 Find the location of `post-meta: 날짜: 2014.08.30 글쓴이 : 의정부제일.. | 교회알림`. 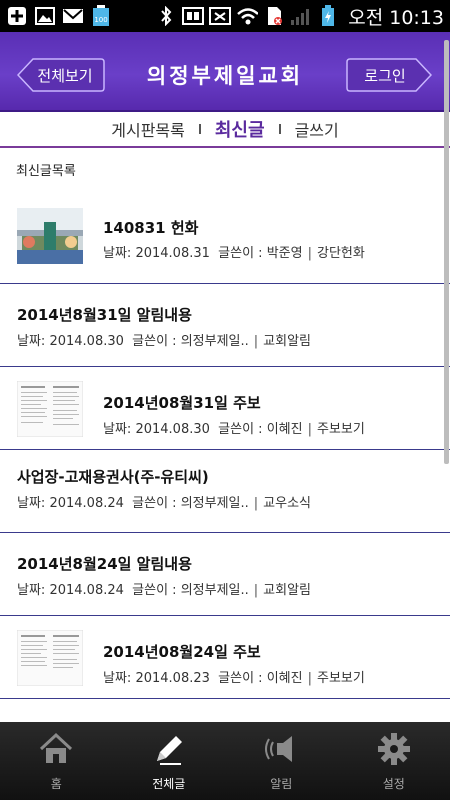

post-meta: 날짜: 2014.08.30 글쓴이 : 의정부제일.. | 교회알림 is located at coordinates (164, 341).